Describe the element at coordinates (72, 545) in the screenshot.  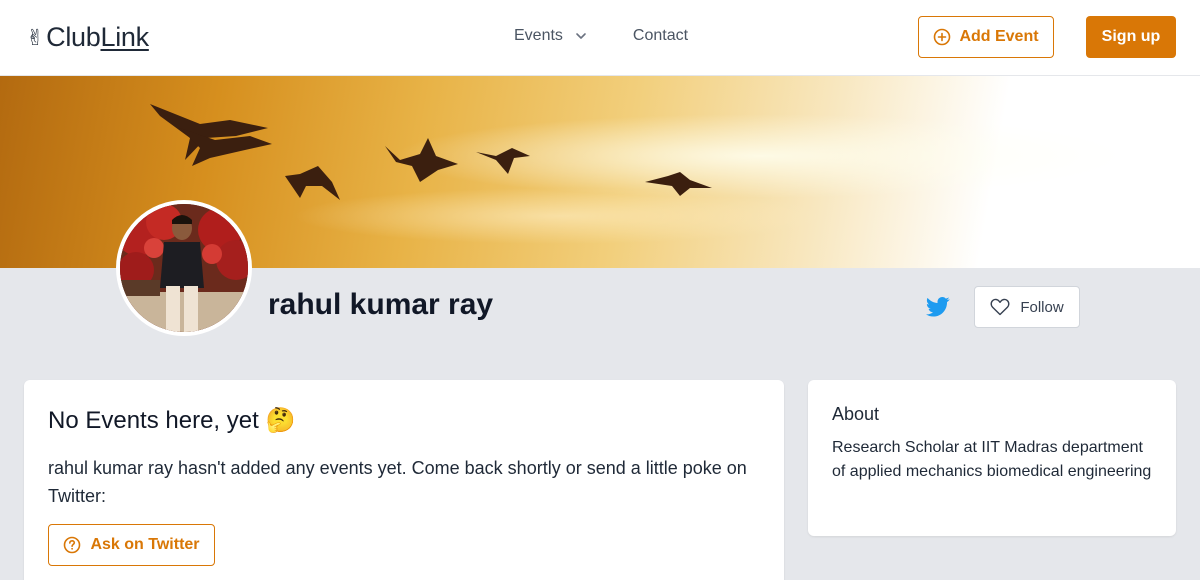
I see `question-circle-icon` at that location.